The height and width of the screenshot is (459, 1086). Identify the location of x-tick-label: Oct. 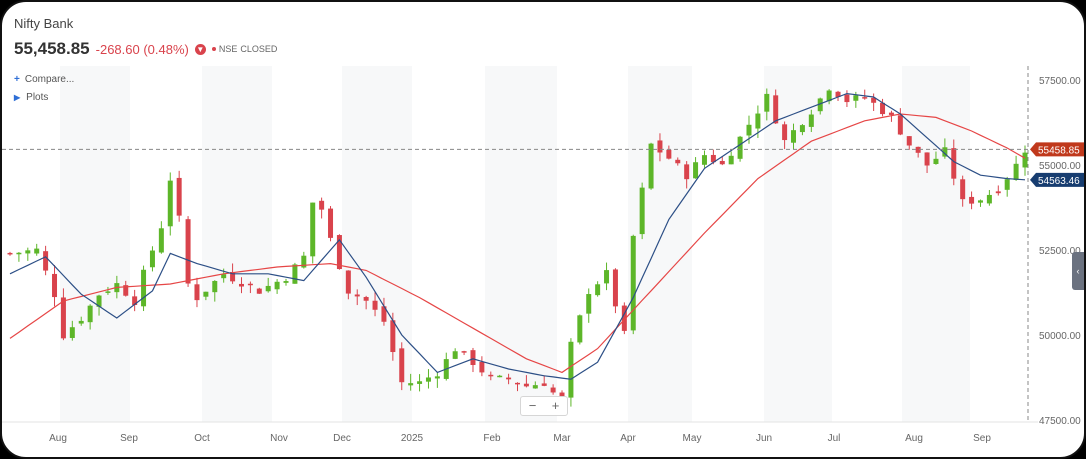
(202, 438).